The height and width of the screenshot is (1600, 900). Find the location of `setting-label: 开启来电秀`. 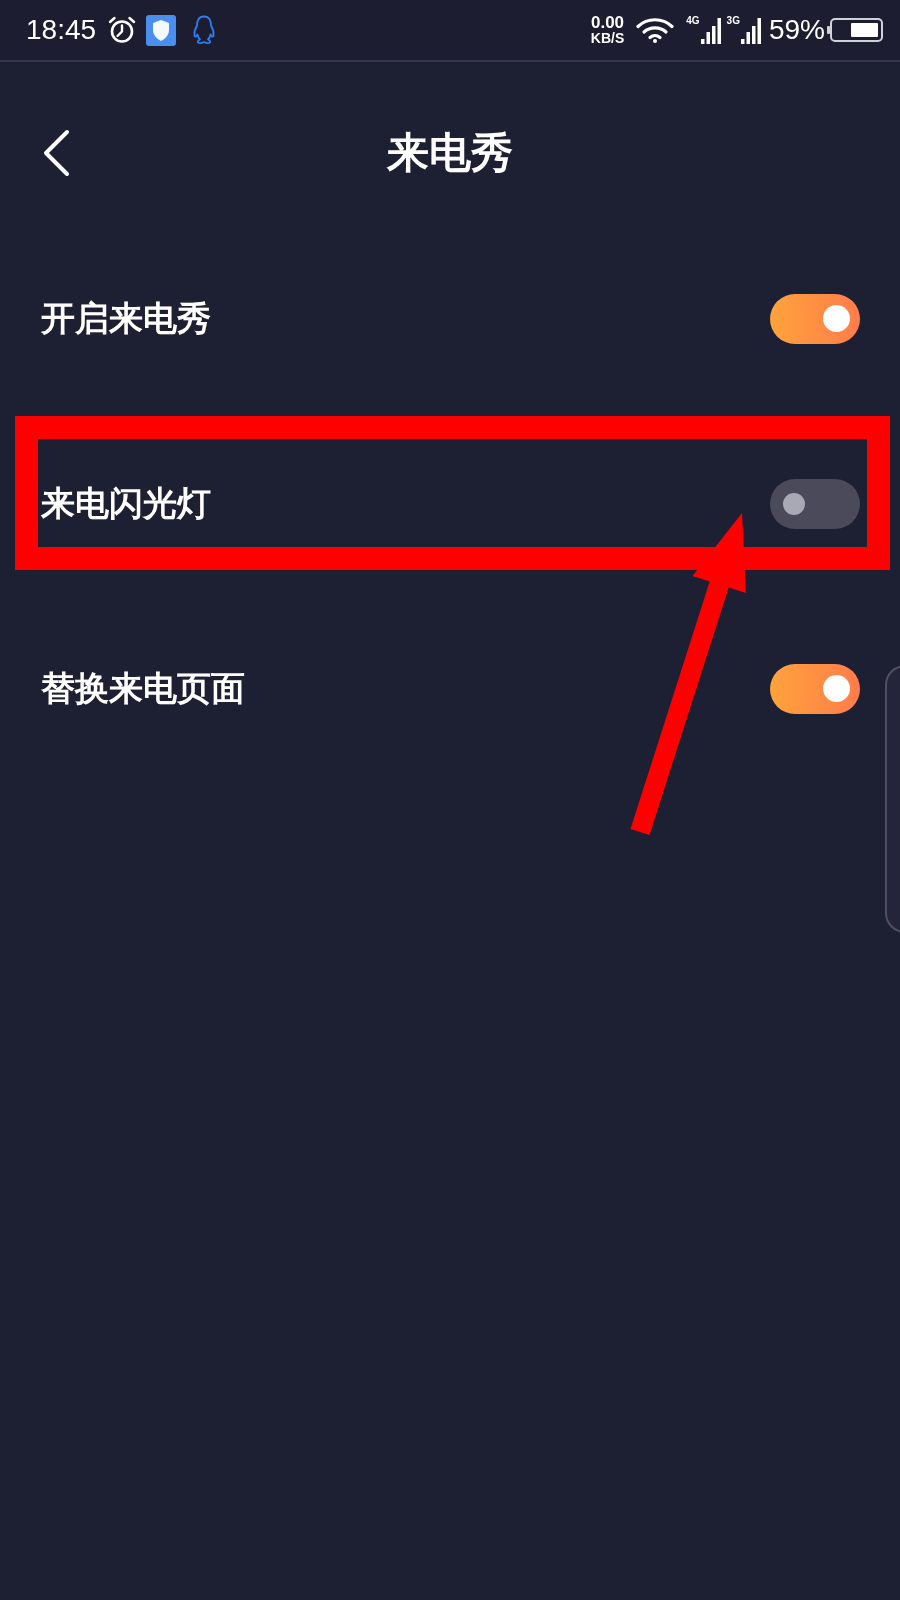

setting-label: 开启来电秀 is located at coordinates (126, 318).